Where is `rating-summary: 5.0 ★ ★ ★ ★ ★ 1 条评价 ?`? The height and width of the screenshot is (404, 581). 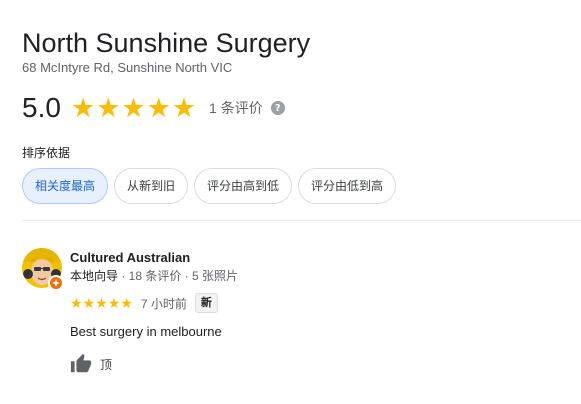 rating-summary: 5.0 ★ ★ ★ ★ ★ 1 条评价 ? is located at coordinates (153, 108).